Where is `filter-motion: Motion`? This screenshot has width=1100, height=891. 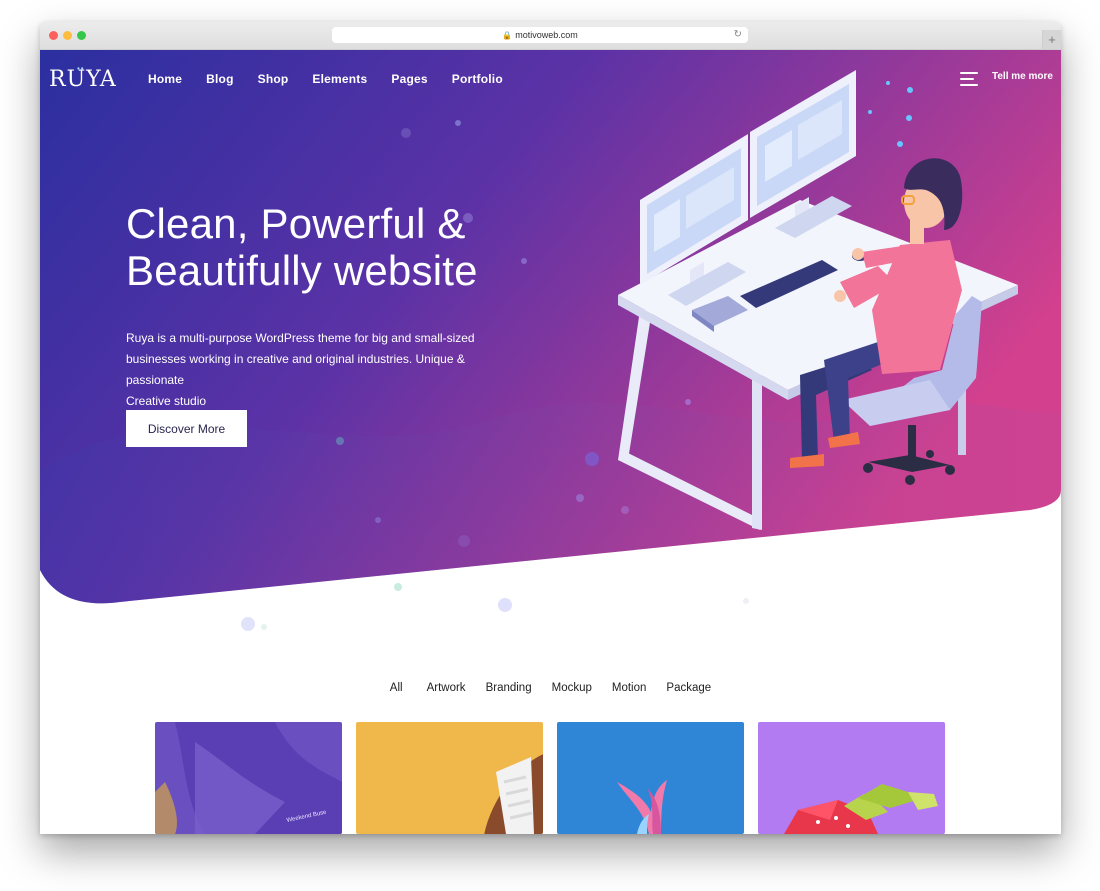
filter-motion: Motion is located at coordinates (629, 688).